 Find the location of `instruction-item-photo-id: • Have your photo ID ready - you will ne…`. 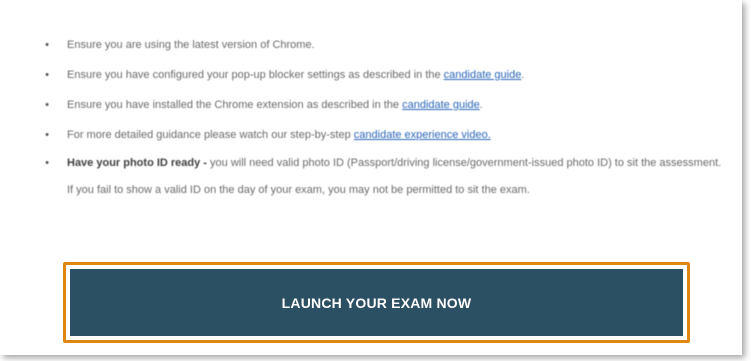

instruction-item-photo-id: • Have your photo ID ready - you will ne… is located at coordinates (382, 177).